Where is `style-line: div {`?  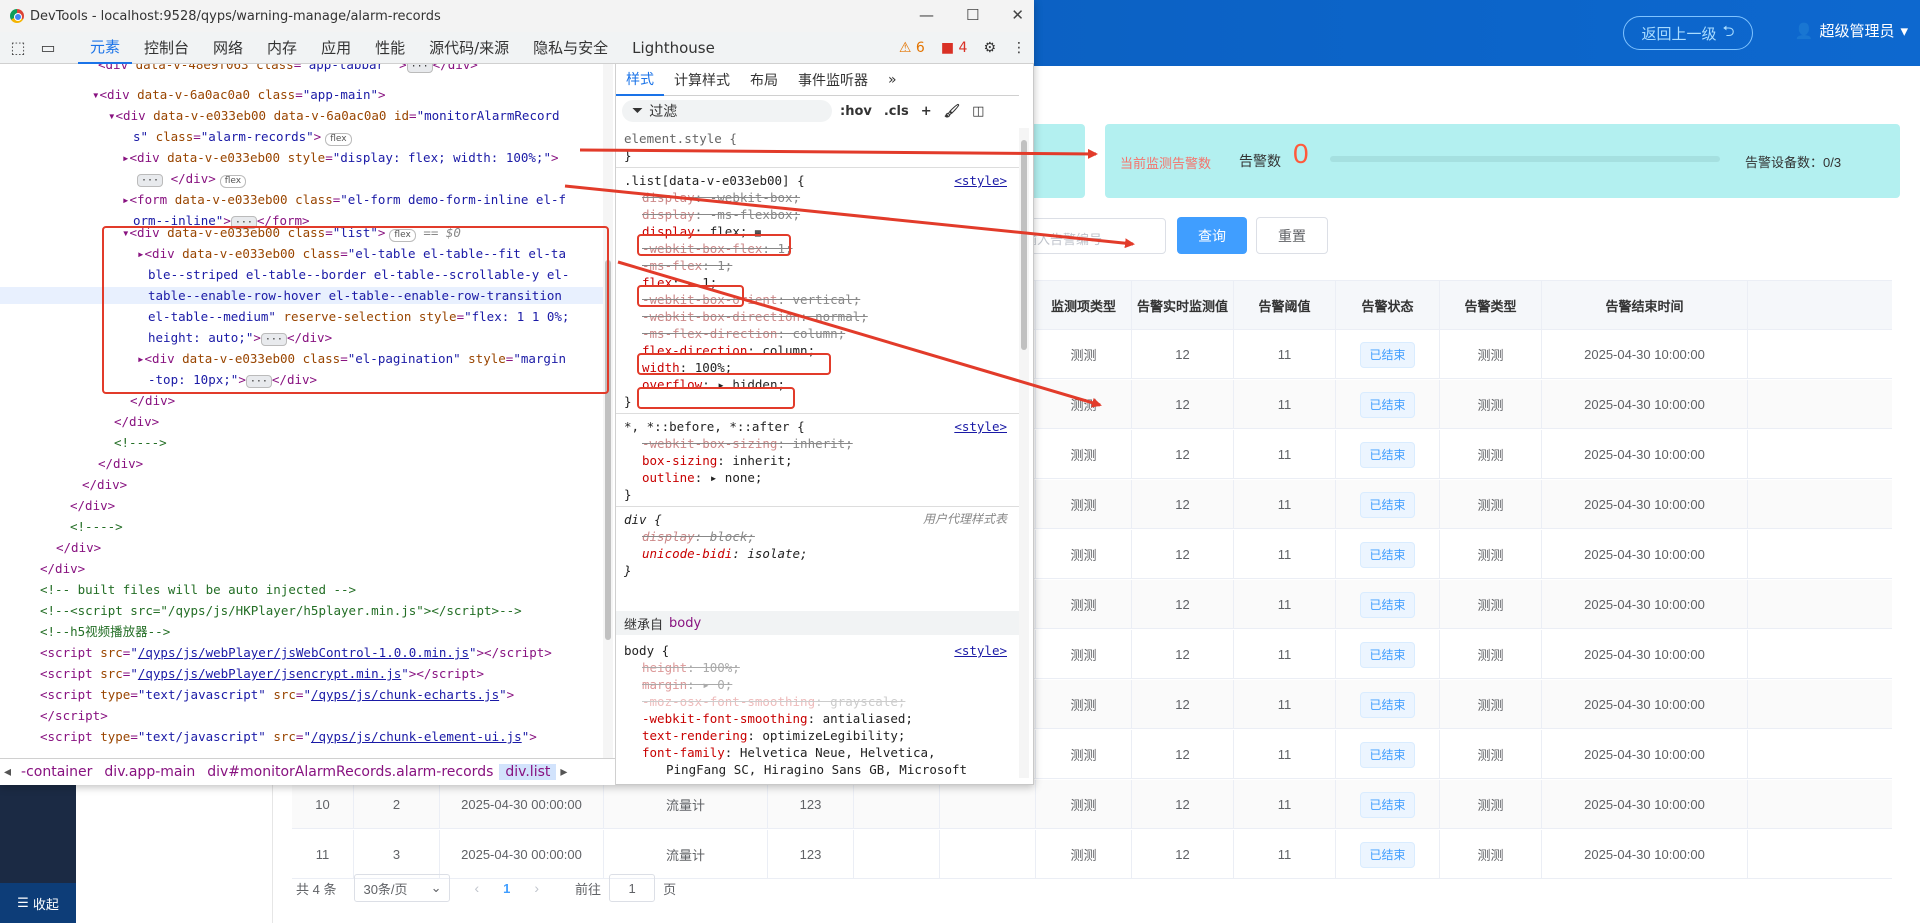
style-line: div { is located at coordinates (643, 519).